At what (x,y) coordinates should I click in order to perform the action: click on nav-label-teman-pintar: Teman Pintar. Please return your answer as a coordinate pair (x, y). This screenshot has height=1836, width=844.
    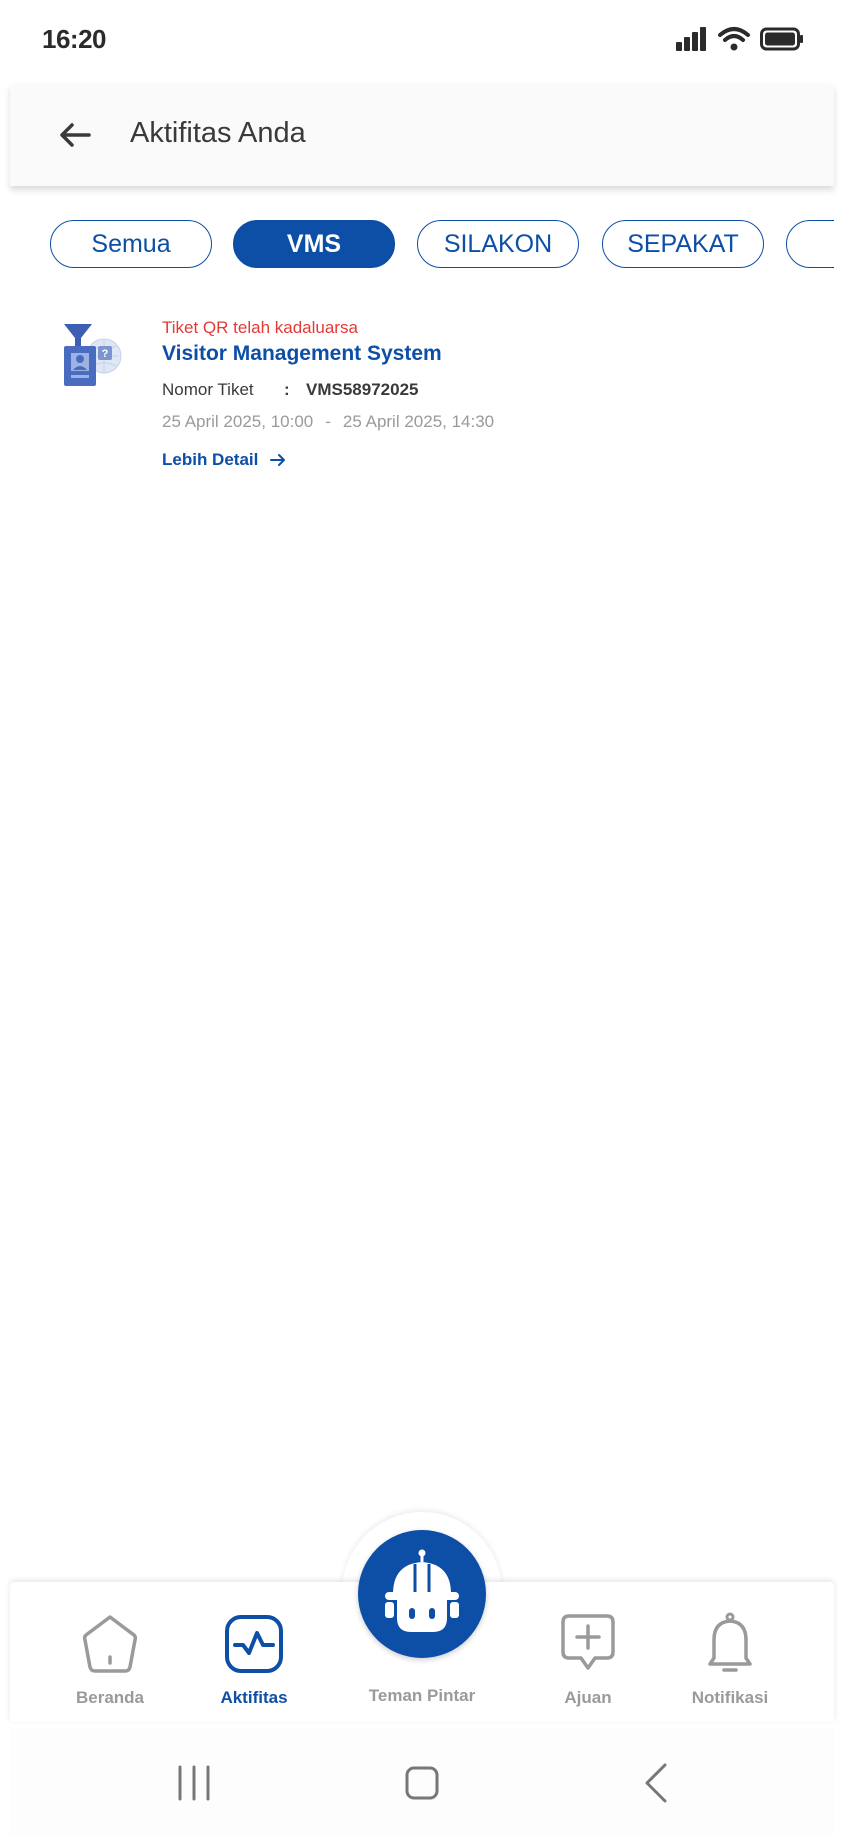
    Looking at the image, I should click on (422, 1695).